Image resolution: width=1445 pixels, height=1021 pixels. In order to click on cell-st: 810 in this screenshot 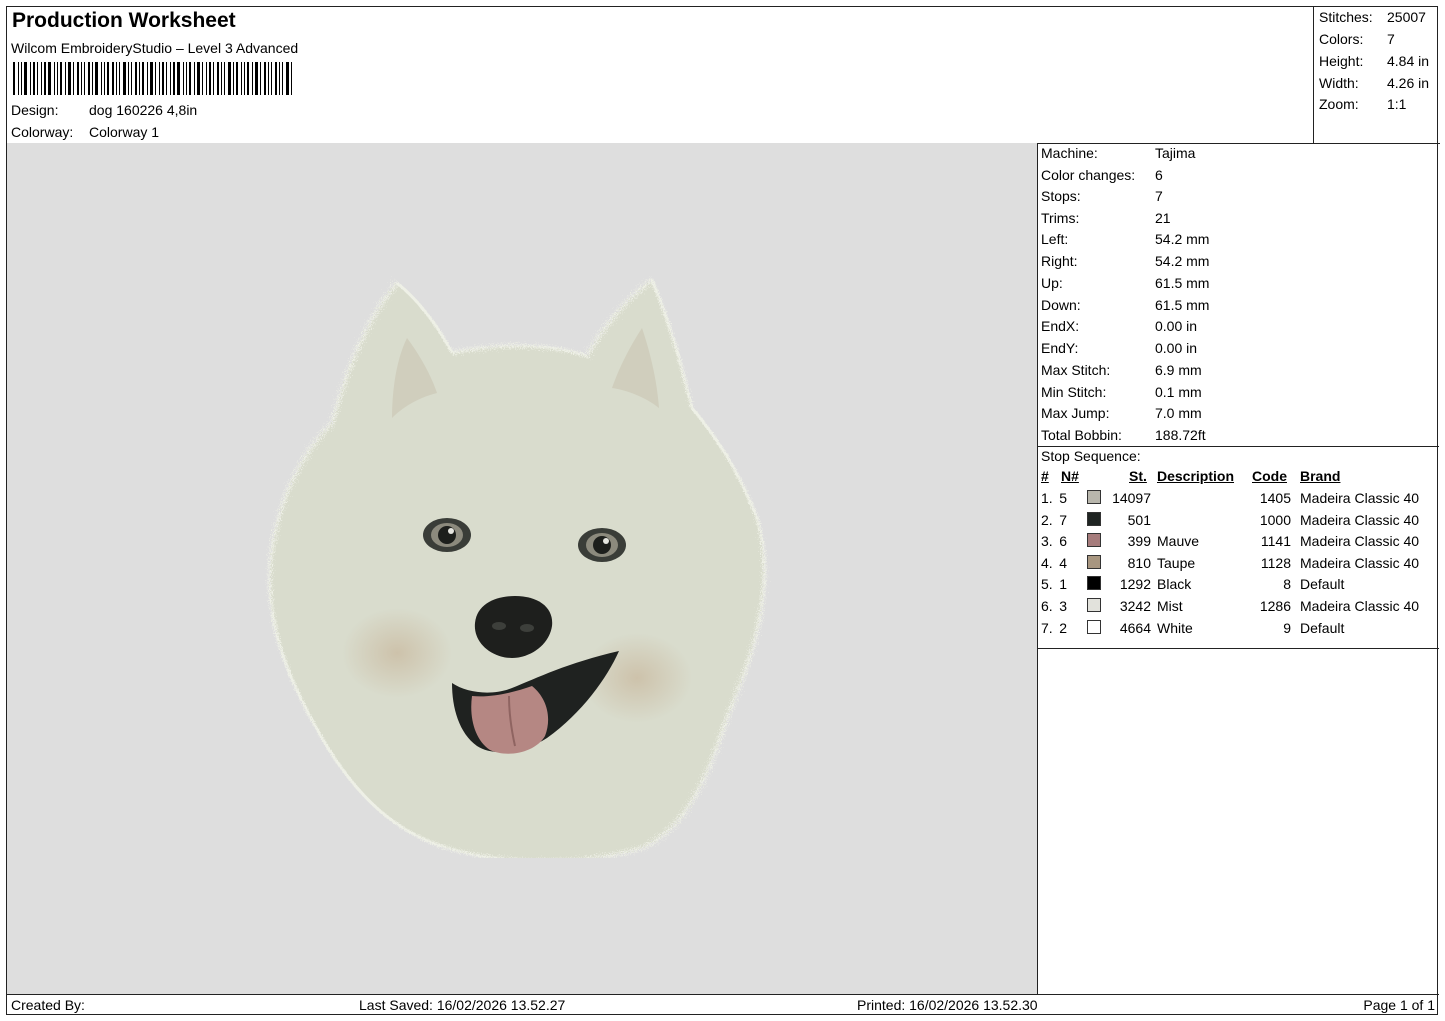, I will do `click(1139, 562)`.